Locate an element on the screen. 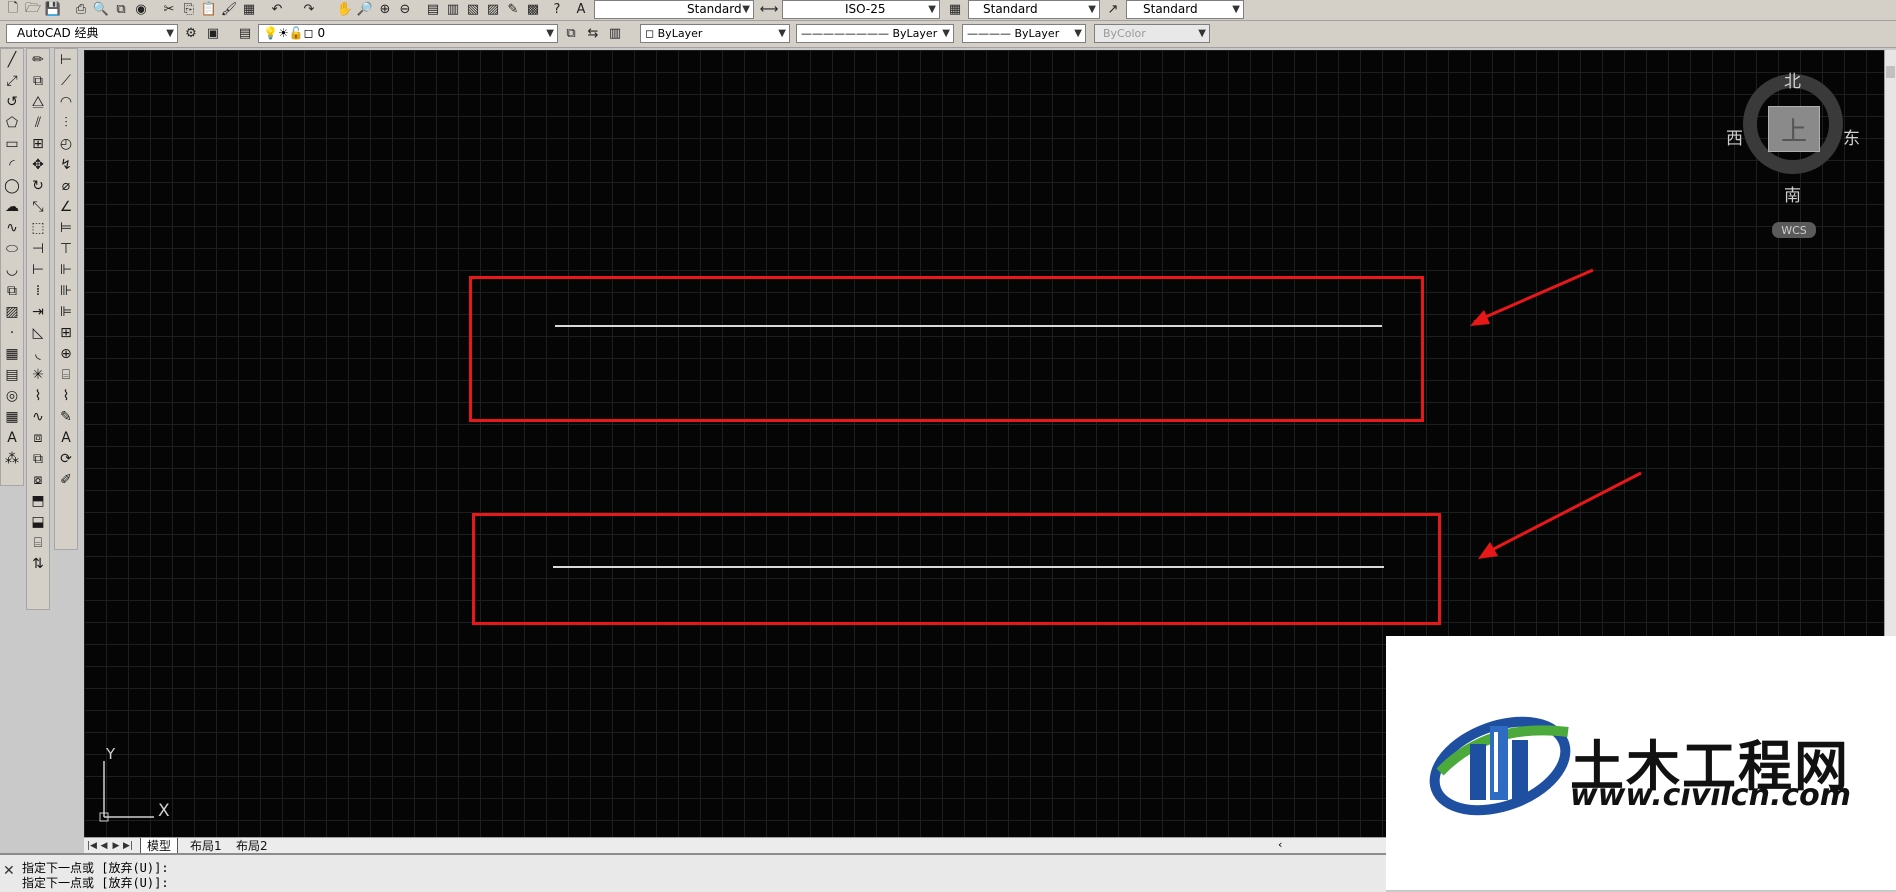 The width and height of the screenshot is (1896, 892). workspace-settings-icon: ▣ is located at coordinates (213, 33).